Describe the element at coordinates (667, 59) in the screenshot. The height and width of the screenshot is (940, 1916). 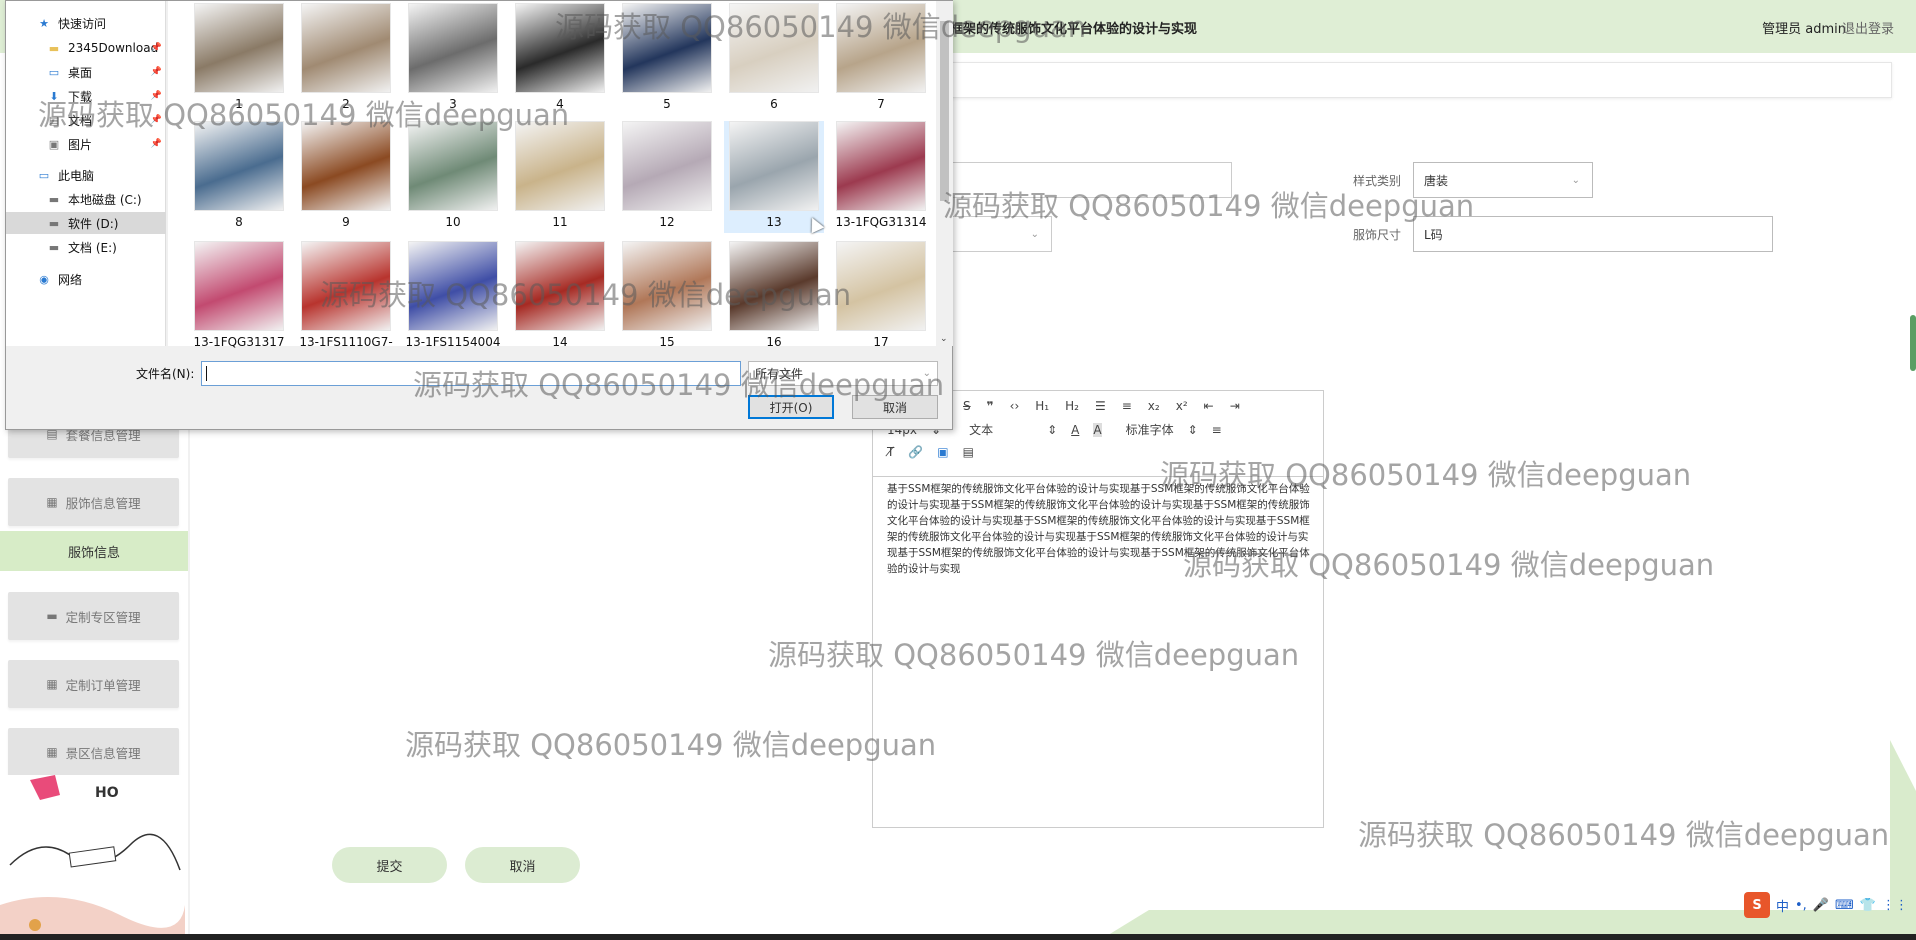
I see `file-item: 5` at that location.